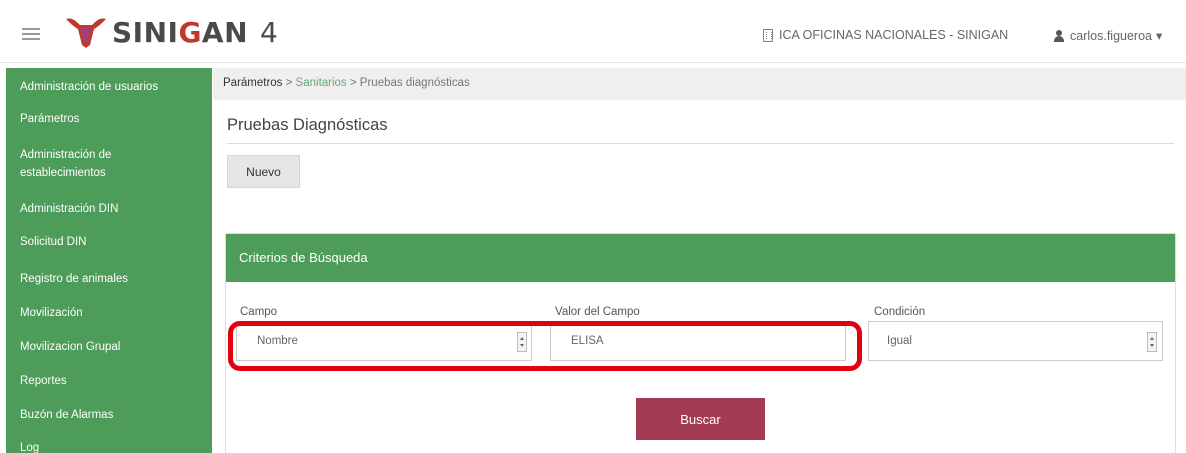 The height and width of the screenshot is (453, 1186). What do you see at coordinates (29, 446) in the screenshot?
I see `sidebar-item-log: Log` at bounding box center [29, 446].